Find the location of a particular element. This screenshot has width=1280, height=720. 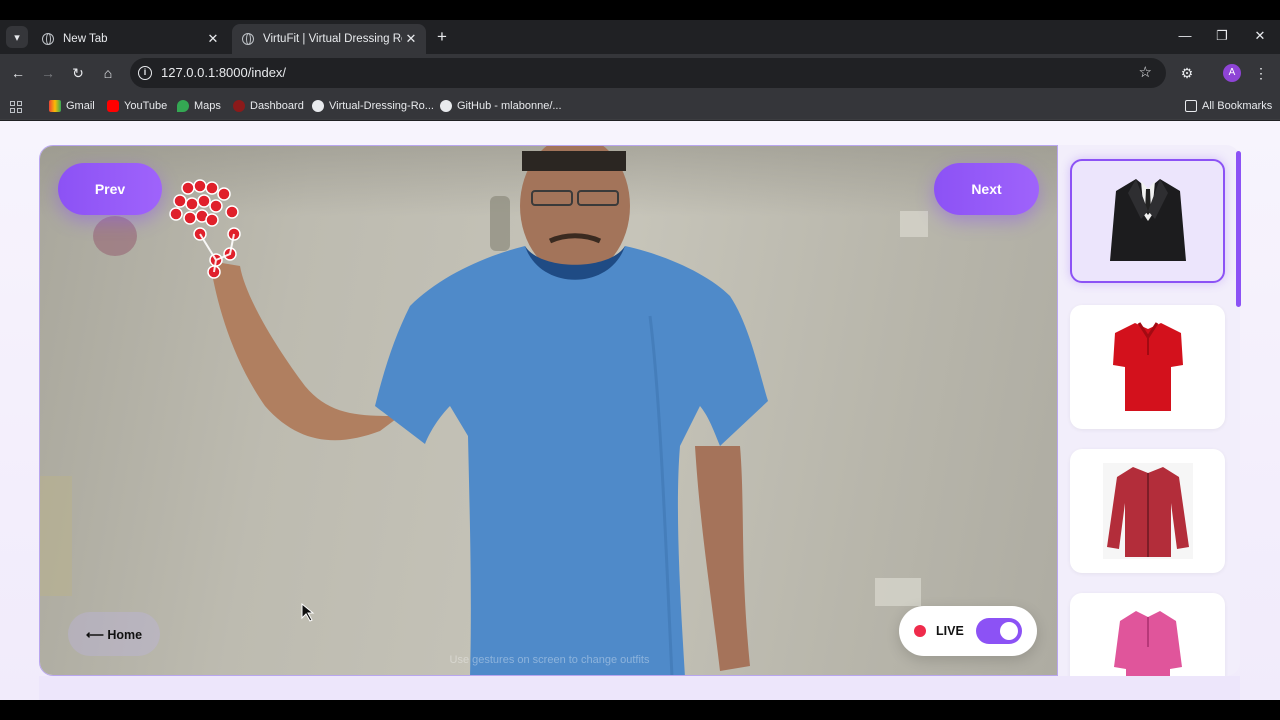

home-button: ⟵ Home is located at coordinates (114, 634).